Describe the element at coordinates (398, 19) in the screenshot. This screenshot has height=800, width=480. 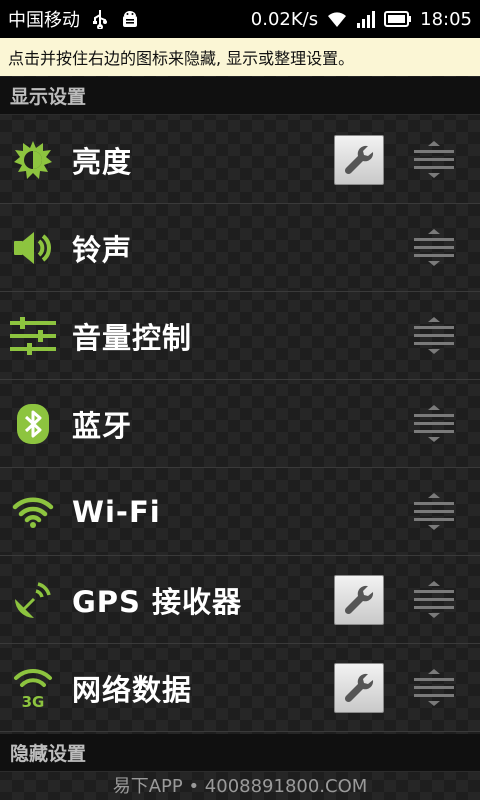
I see `battery-icon` at that location.